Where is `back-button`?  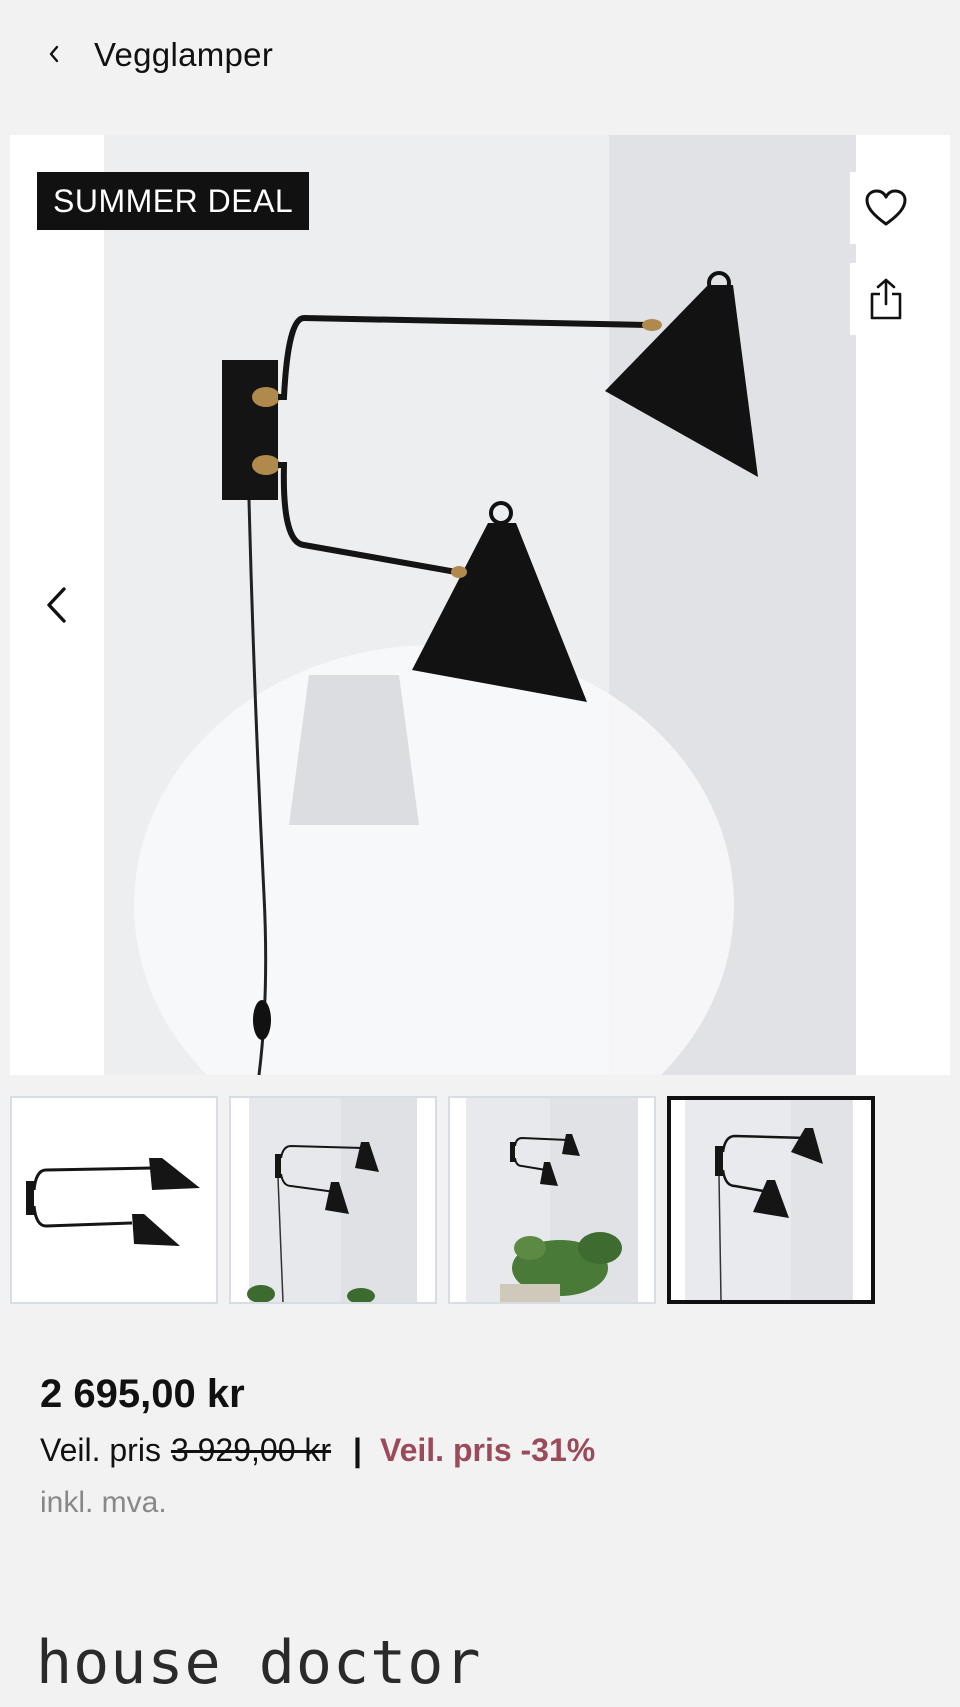
back-button is located at coordinates (54, 54).